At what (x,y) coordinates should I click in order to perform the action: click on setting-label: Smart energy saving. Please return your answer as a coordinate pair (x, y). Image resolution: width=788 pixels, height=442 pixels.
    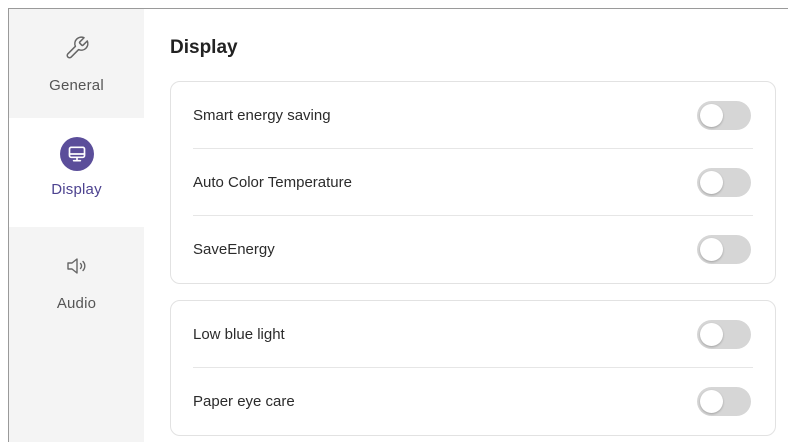
    Looking at the image, I should click on (262, 115).